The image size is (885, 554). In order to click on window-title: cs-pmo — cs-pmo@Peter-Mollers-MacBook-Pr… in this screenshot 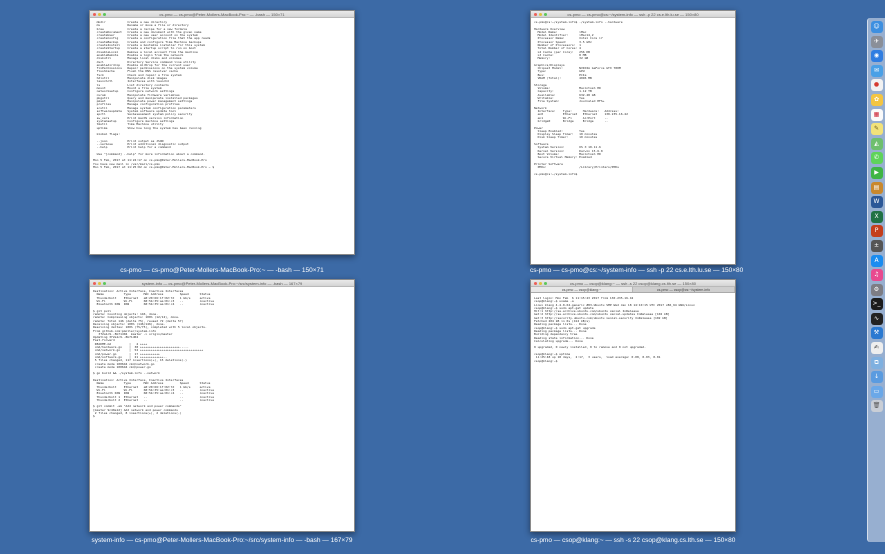, I will do `click(222, 14)`.